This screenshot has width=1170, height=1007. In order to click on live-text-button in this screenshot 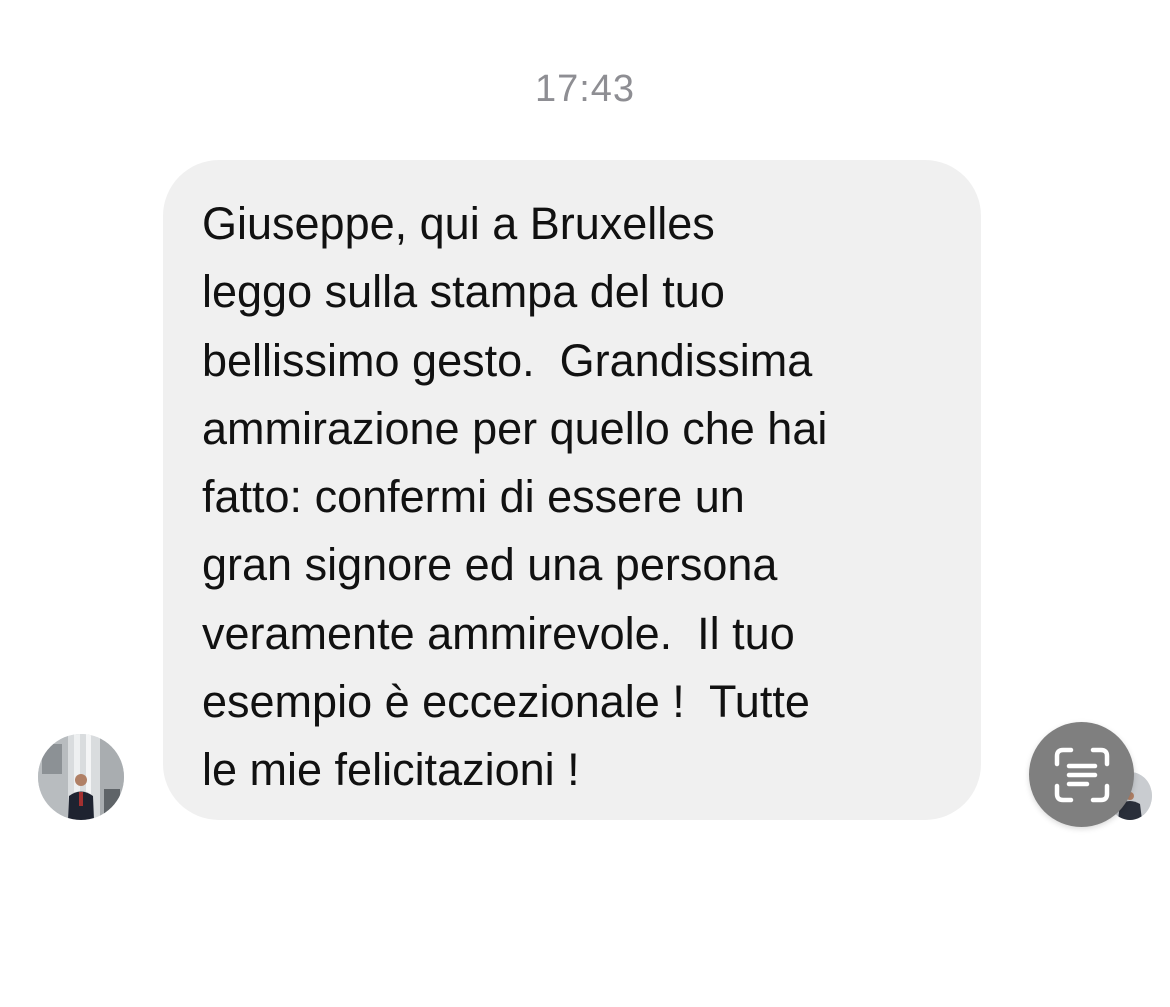, I will do `click(1081, 774)`.